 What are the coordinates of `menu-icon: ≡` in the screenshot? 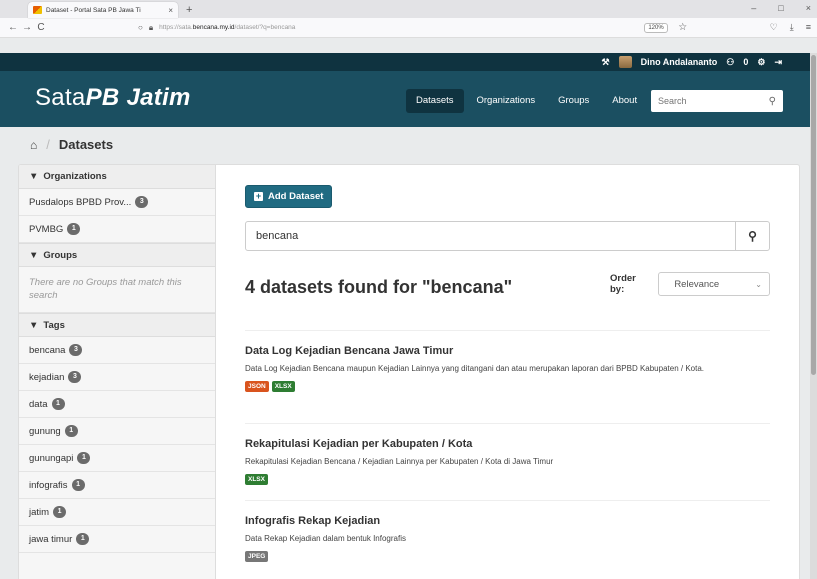 It's located at (808, 27).